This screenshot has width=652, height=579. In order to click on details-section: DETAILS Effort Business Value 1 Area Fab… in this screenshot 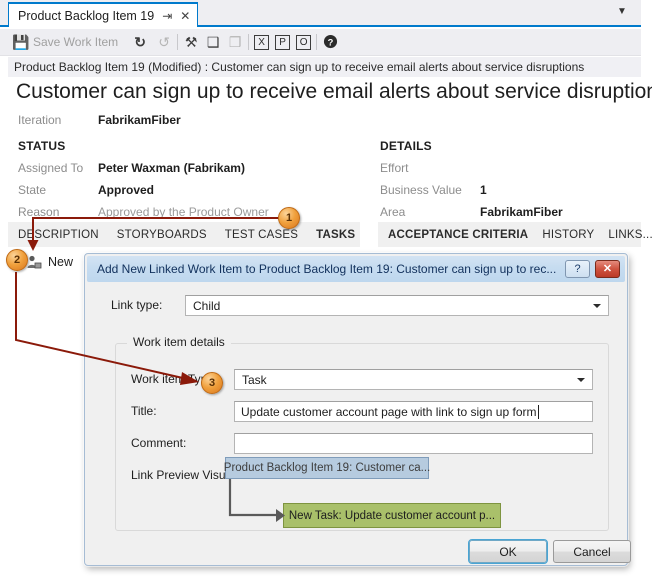, I will do `click(510, 183)`.